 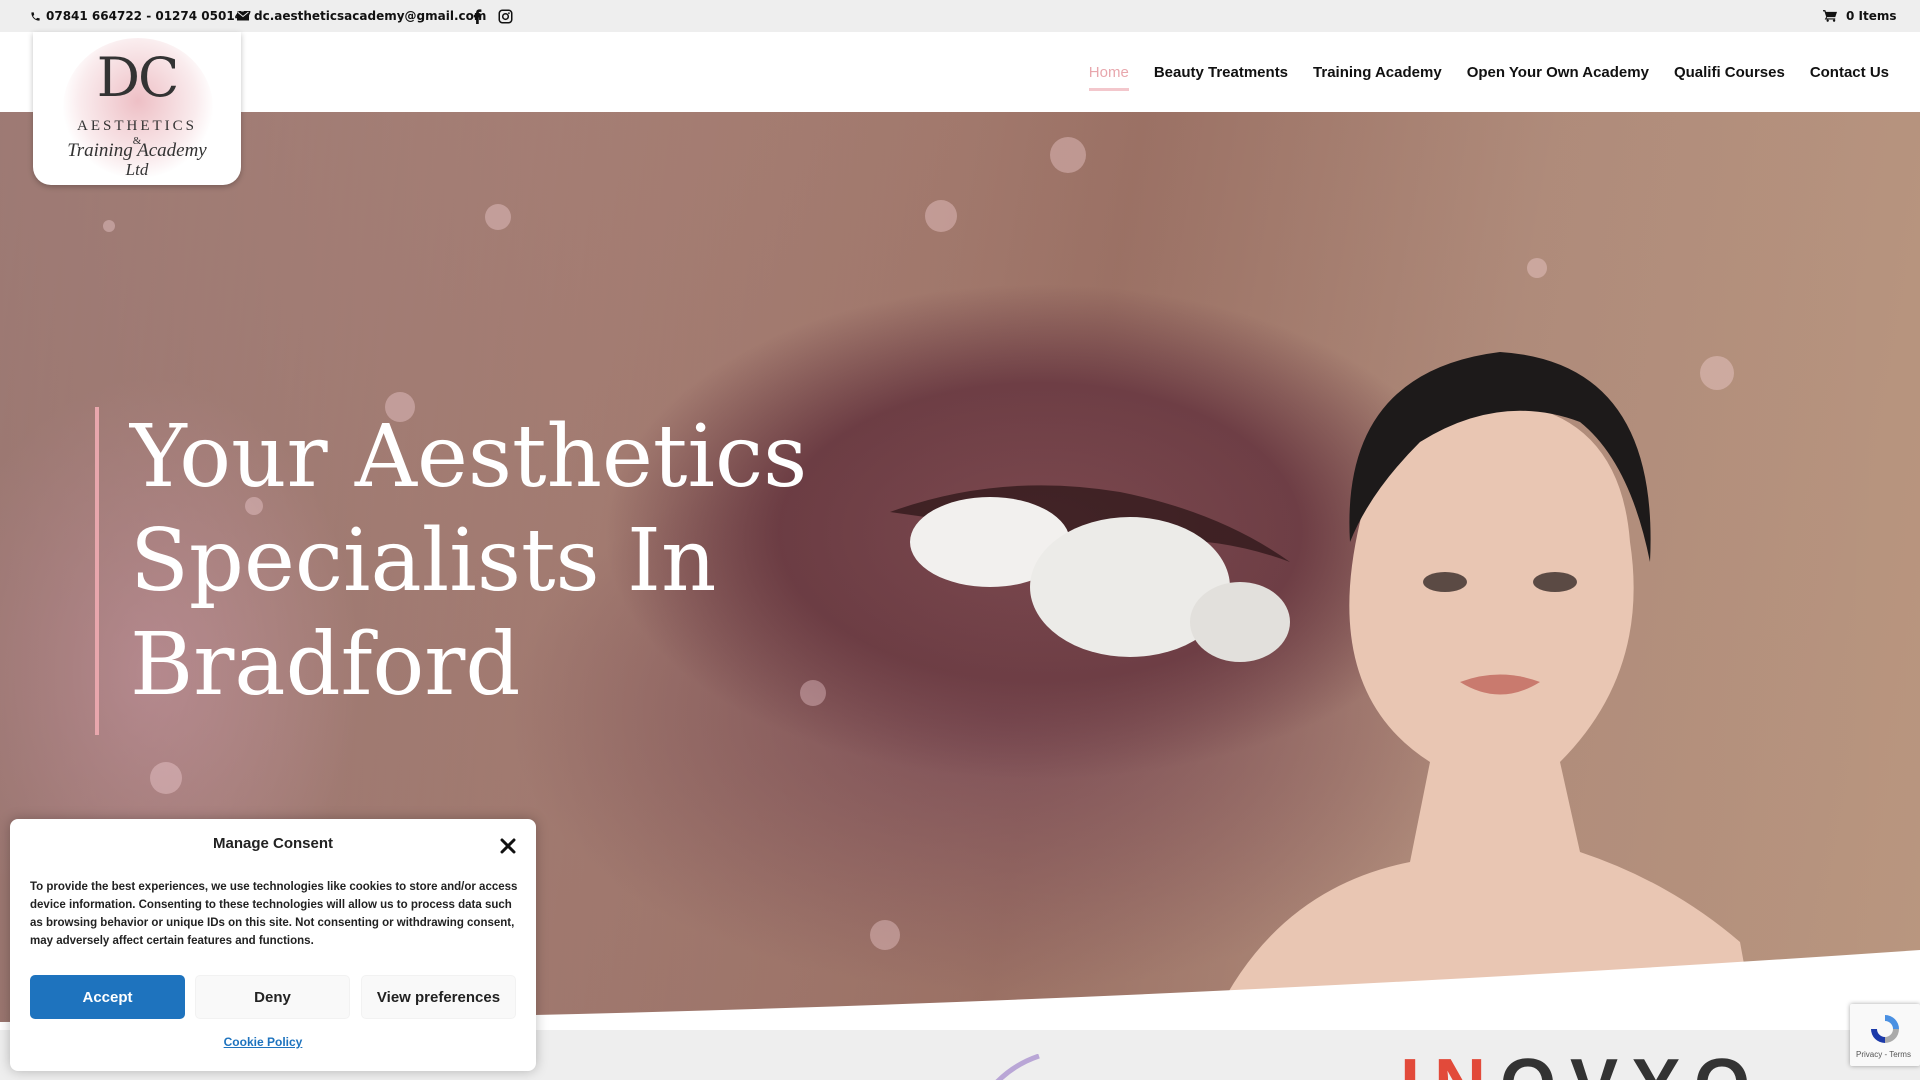 What do you see at coordinates (1885, 1029) in the screenshot?
I see `recaptcha-icon` at bounding box center [1885, 1029].